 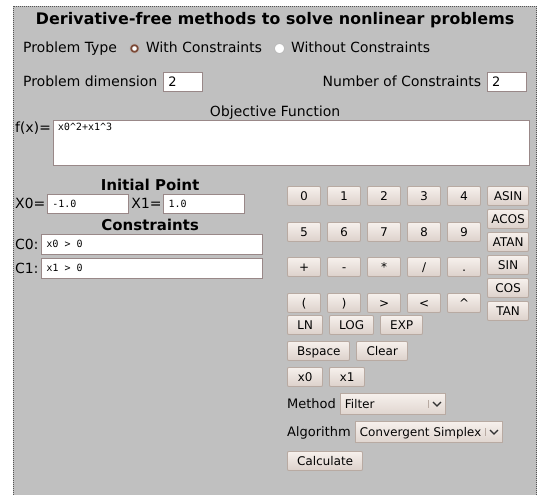 I want to click on function-button: ATAN, so click(x=508, y=242).